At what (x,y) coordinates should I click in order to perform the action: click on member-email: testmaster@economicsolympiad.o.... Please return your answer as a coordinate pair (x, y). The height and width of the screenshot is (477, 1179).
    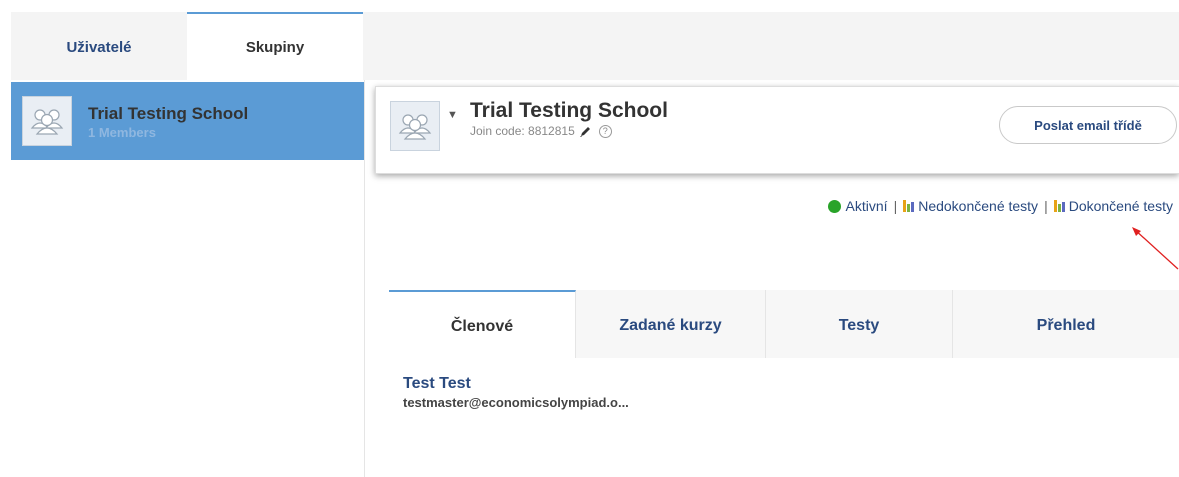
    Looking at the image, I should click on (516, 402).